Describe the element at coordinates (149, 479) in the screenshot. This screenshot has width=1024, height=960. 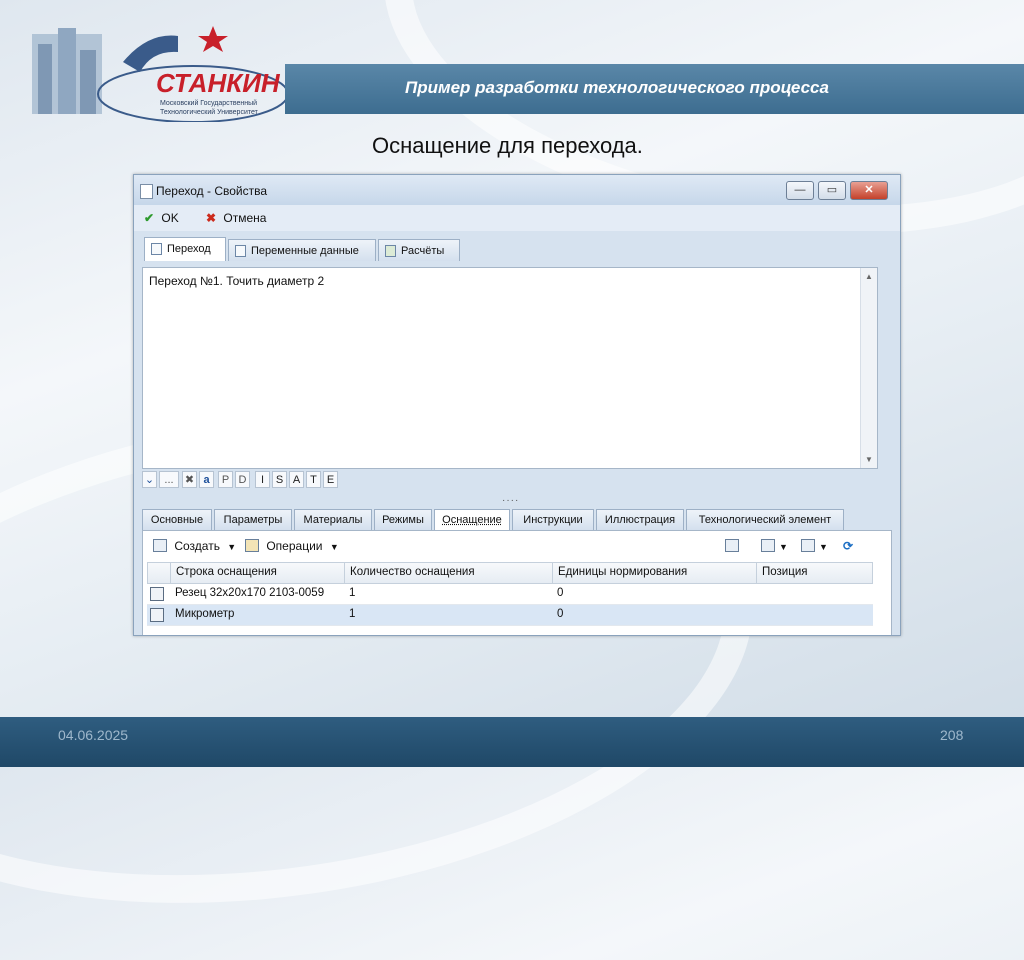
I see `expand-icon: ⌄` at that location.